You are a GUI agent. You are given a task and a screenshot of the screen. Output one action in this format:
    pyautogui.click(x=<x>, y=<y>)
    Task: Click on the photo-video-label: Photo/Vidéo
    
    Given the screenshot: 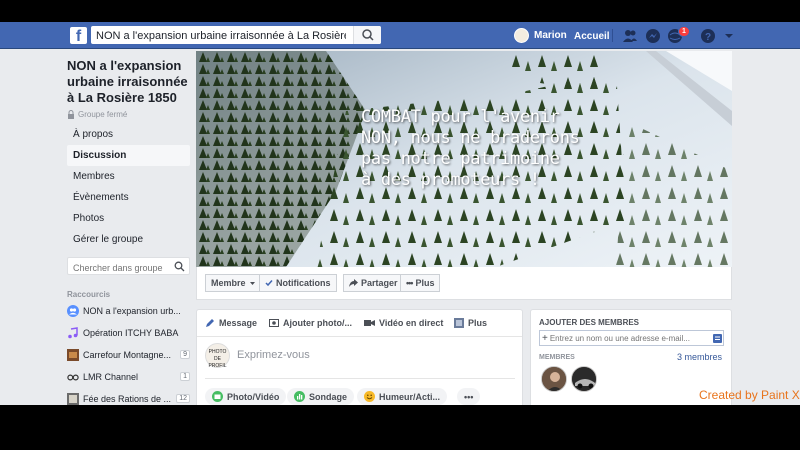 What is the action you would take?
    pyautogui.click(x=253, y=396)
    